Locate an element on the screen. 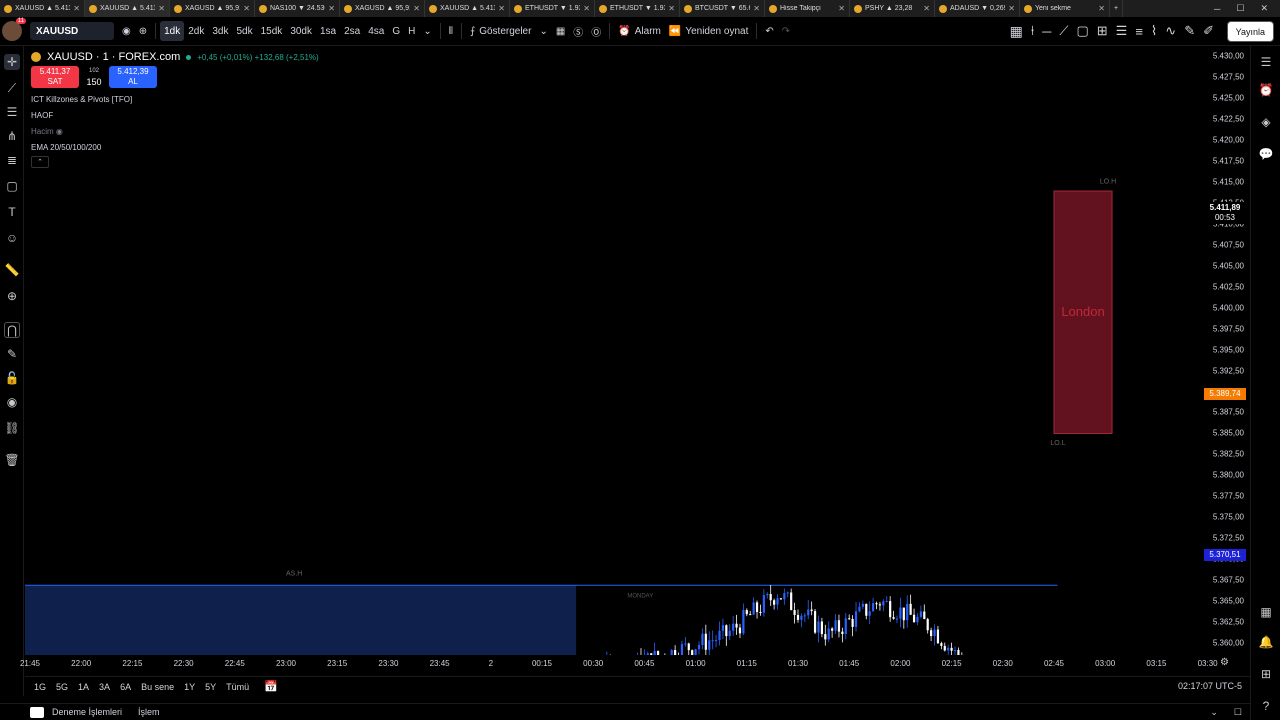 This screenshot has width=1280, height=720. interval-5: 30dk is located at coordinates (301, 31).